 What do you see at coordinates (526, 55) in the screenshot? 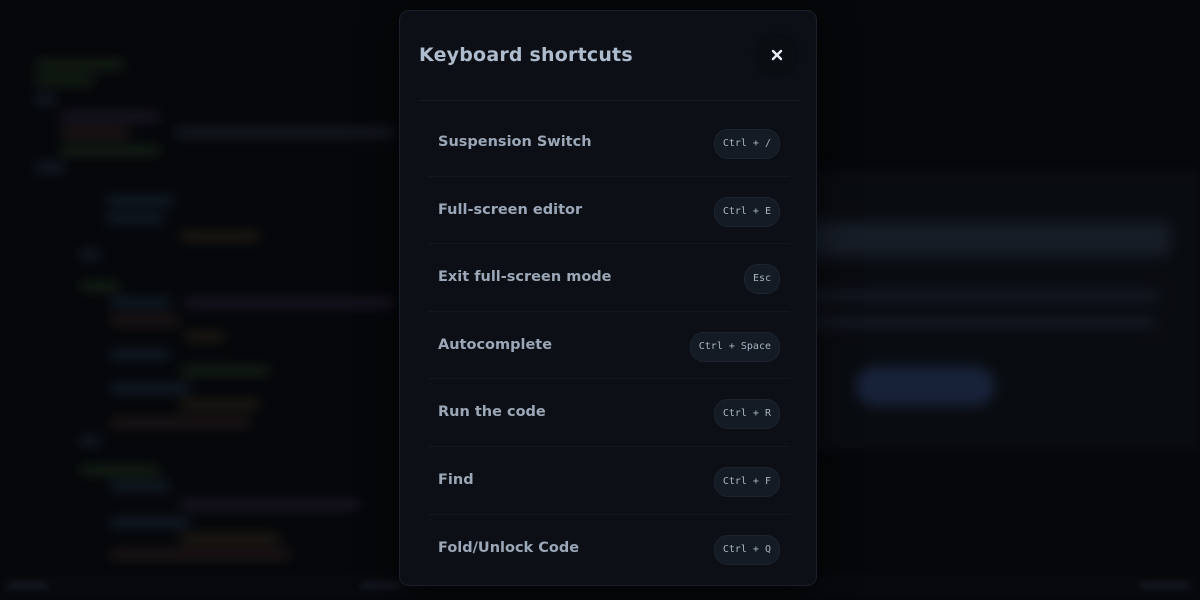
I see `modal-title: Keyboard shortcuts` at bounding box center [526, 55].